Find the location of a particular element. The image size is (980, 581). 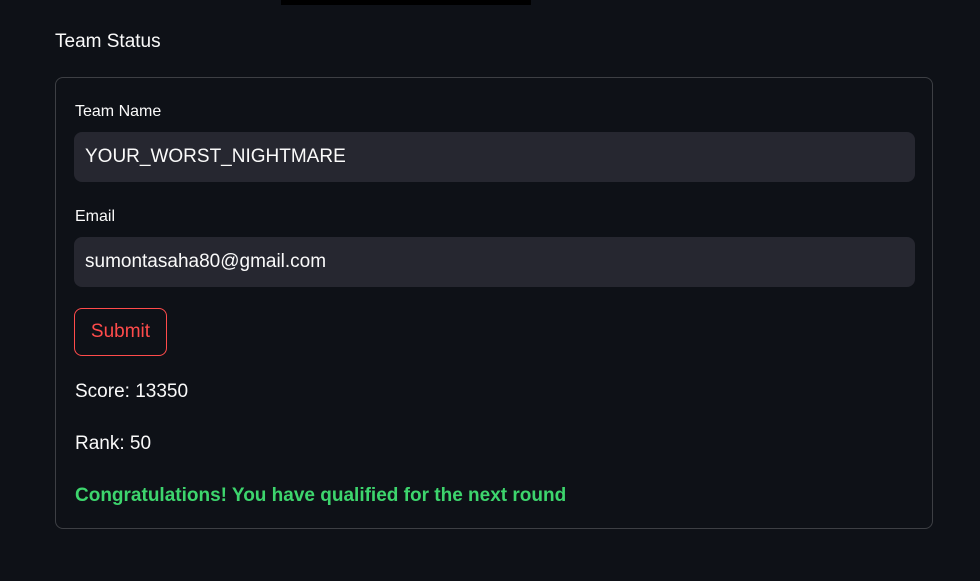

top-header-bar is located at coordinates (406, 2).